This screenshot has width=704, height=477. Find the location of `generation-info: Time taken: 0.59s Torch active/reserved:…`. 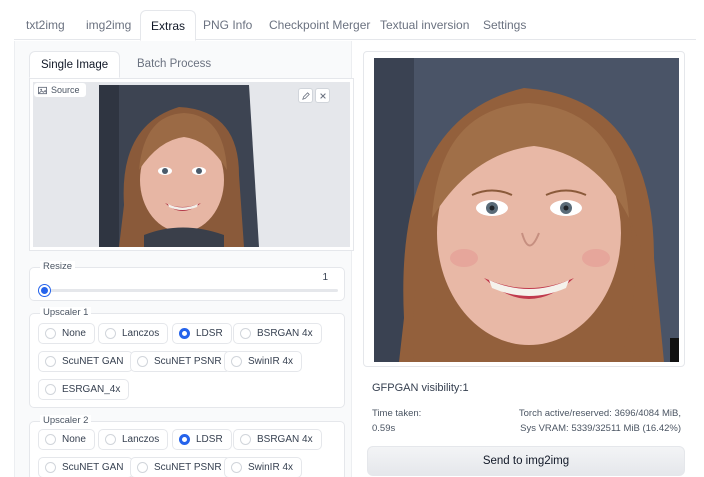

generation-info: Time taken: 0.59s Torch active/reserved:… is located at coordinates (524, 420).